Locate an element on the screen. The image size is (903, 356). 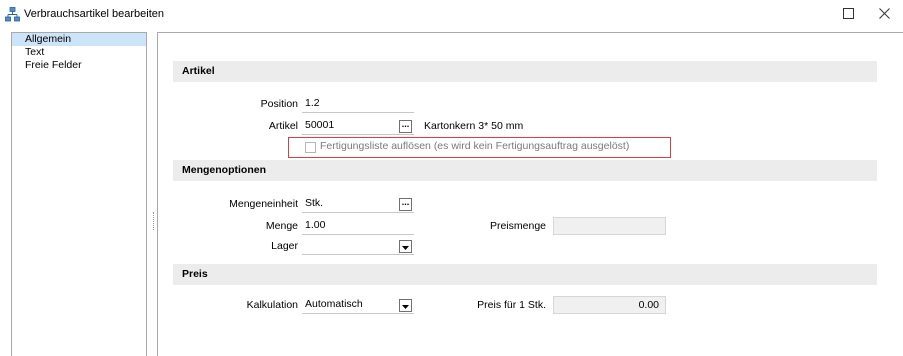
section-header-mengenoptionen: Mengenoptionen is located at coordinates (525, 170).